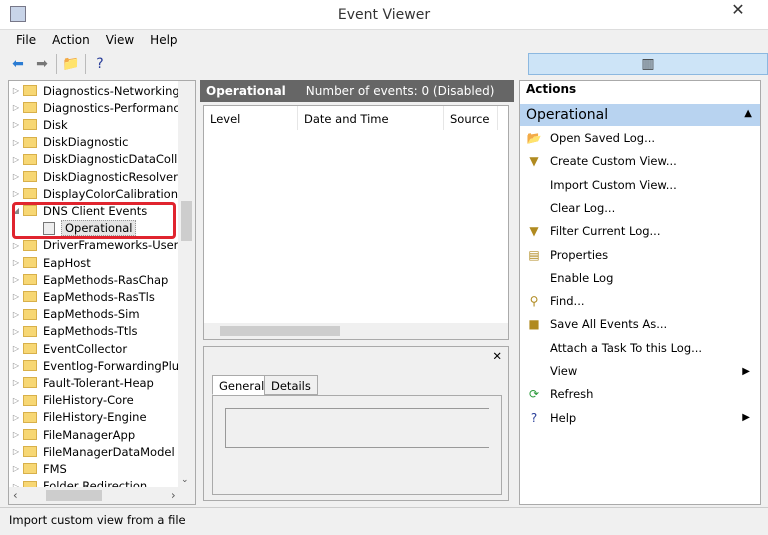  I want to click on refresh-icon: ⟳, so click(534, 394).